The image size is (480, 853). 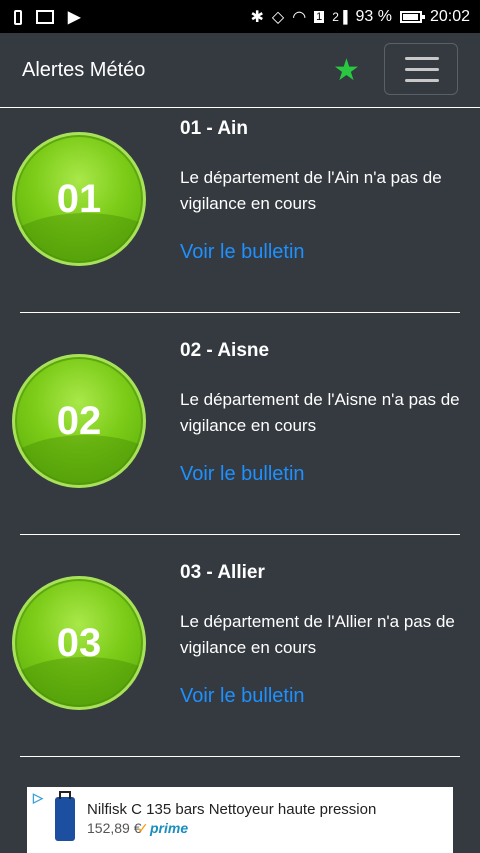 I want to click on department-badge: 01, so click(x=79, y=199).